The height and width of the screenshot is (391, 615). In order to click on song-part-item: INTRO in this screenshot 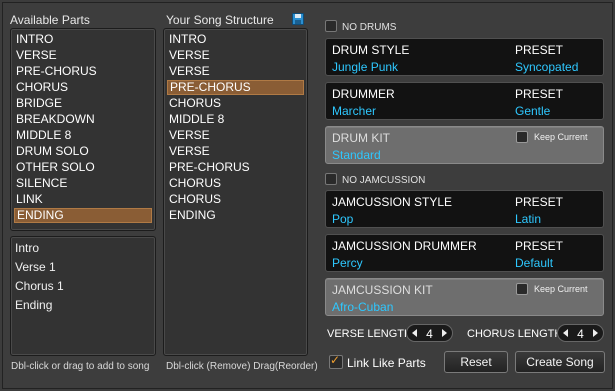, I will do `click(235, 39)`.